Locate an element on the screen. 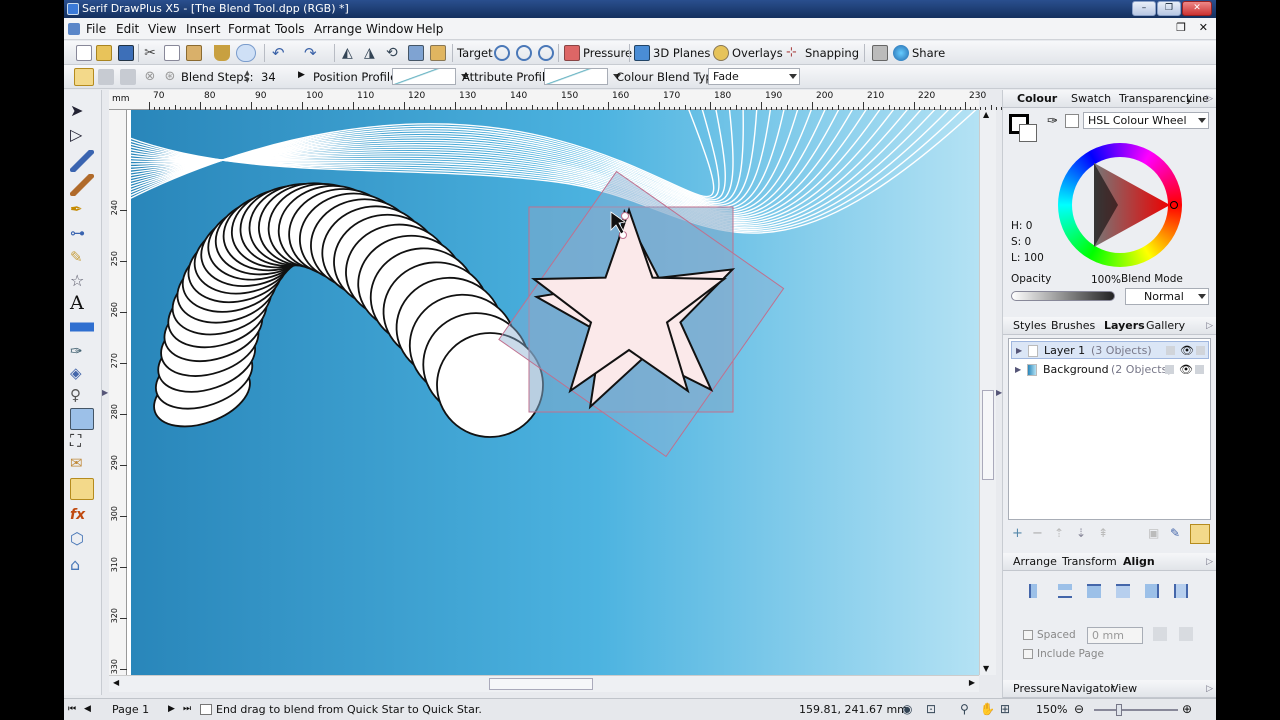 This screenshot has height=720, width=1280. move-layer-down-icon: ⇣ is located at coordinates (1081, 533).